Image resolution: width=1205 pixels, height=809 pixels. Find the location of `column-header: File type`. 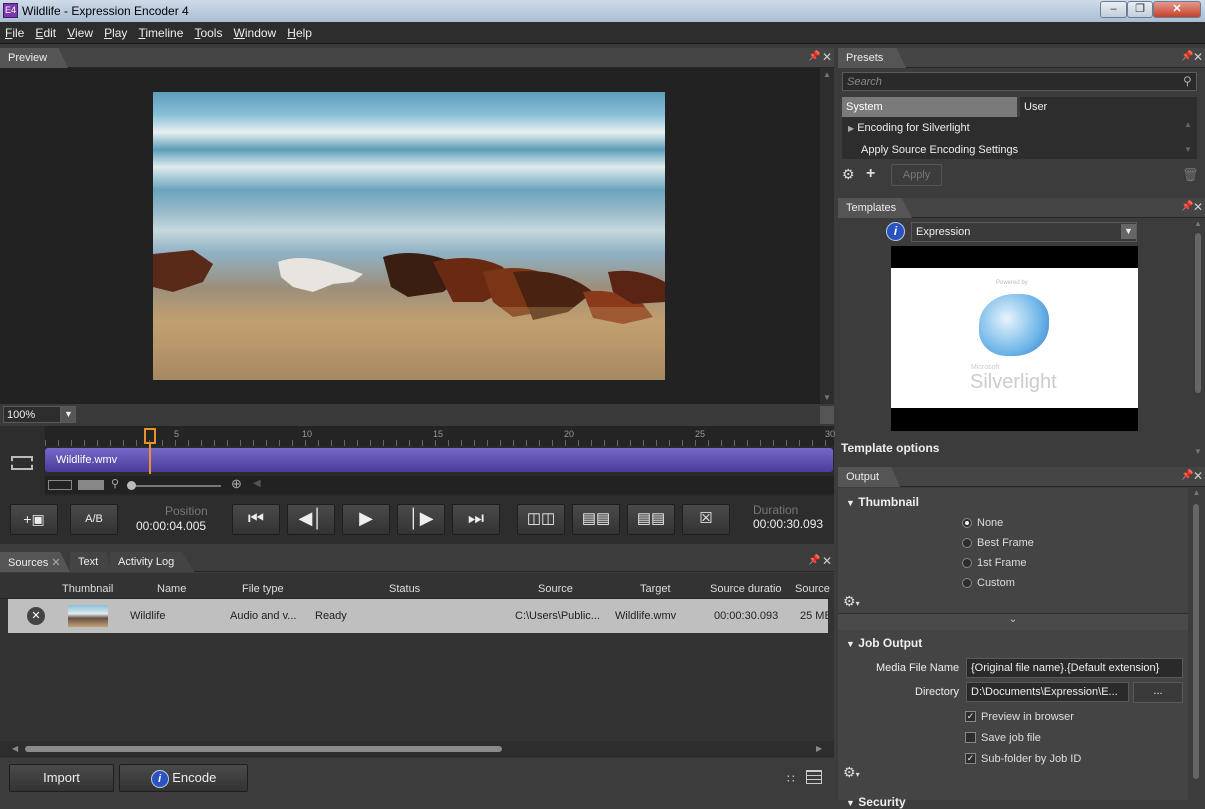

column-header: File type is located at coordinates (263, 589).